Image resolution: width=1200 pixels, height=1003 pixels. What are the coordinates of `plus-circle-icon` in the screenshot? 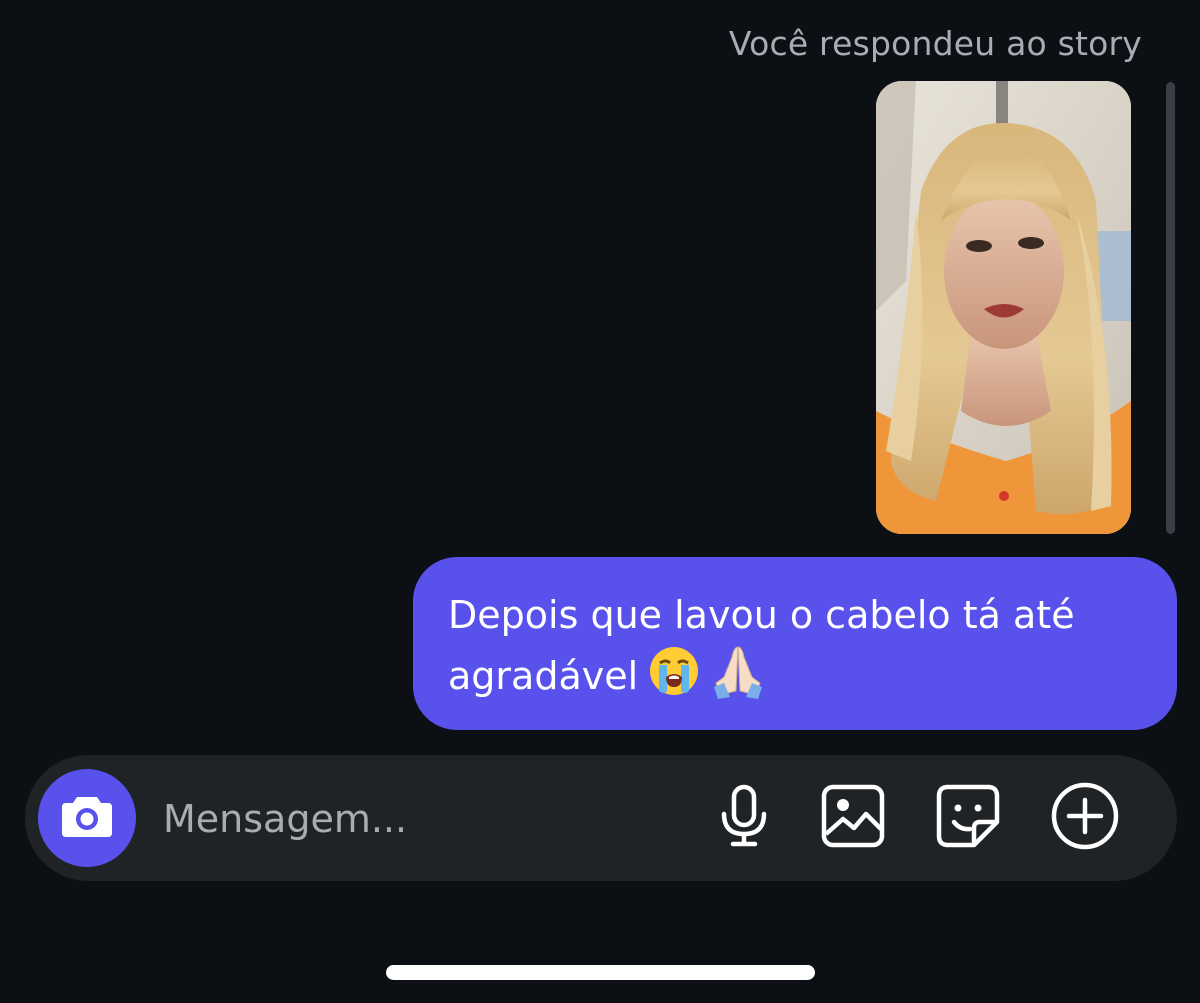 It's located at (1085, 818).